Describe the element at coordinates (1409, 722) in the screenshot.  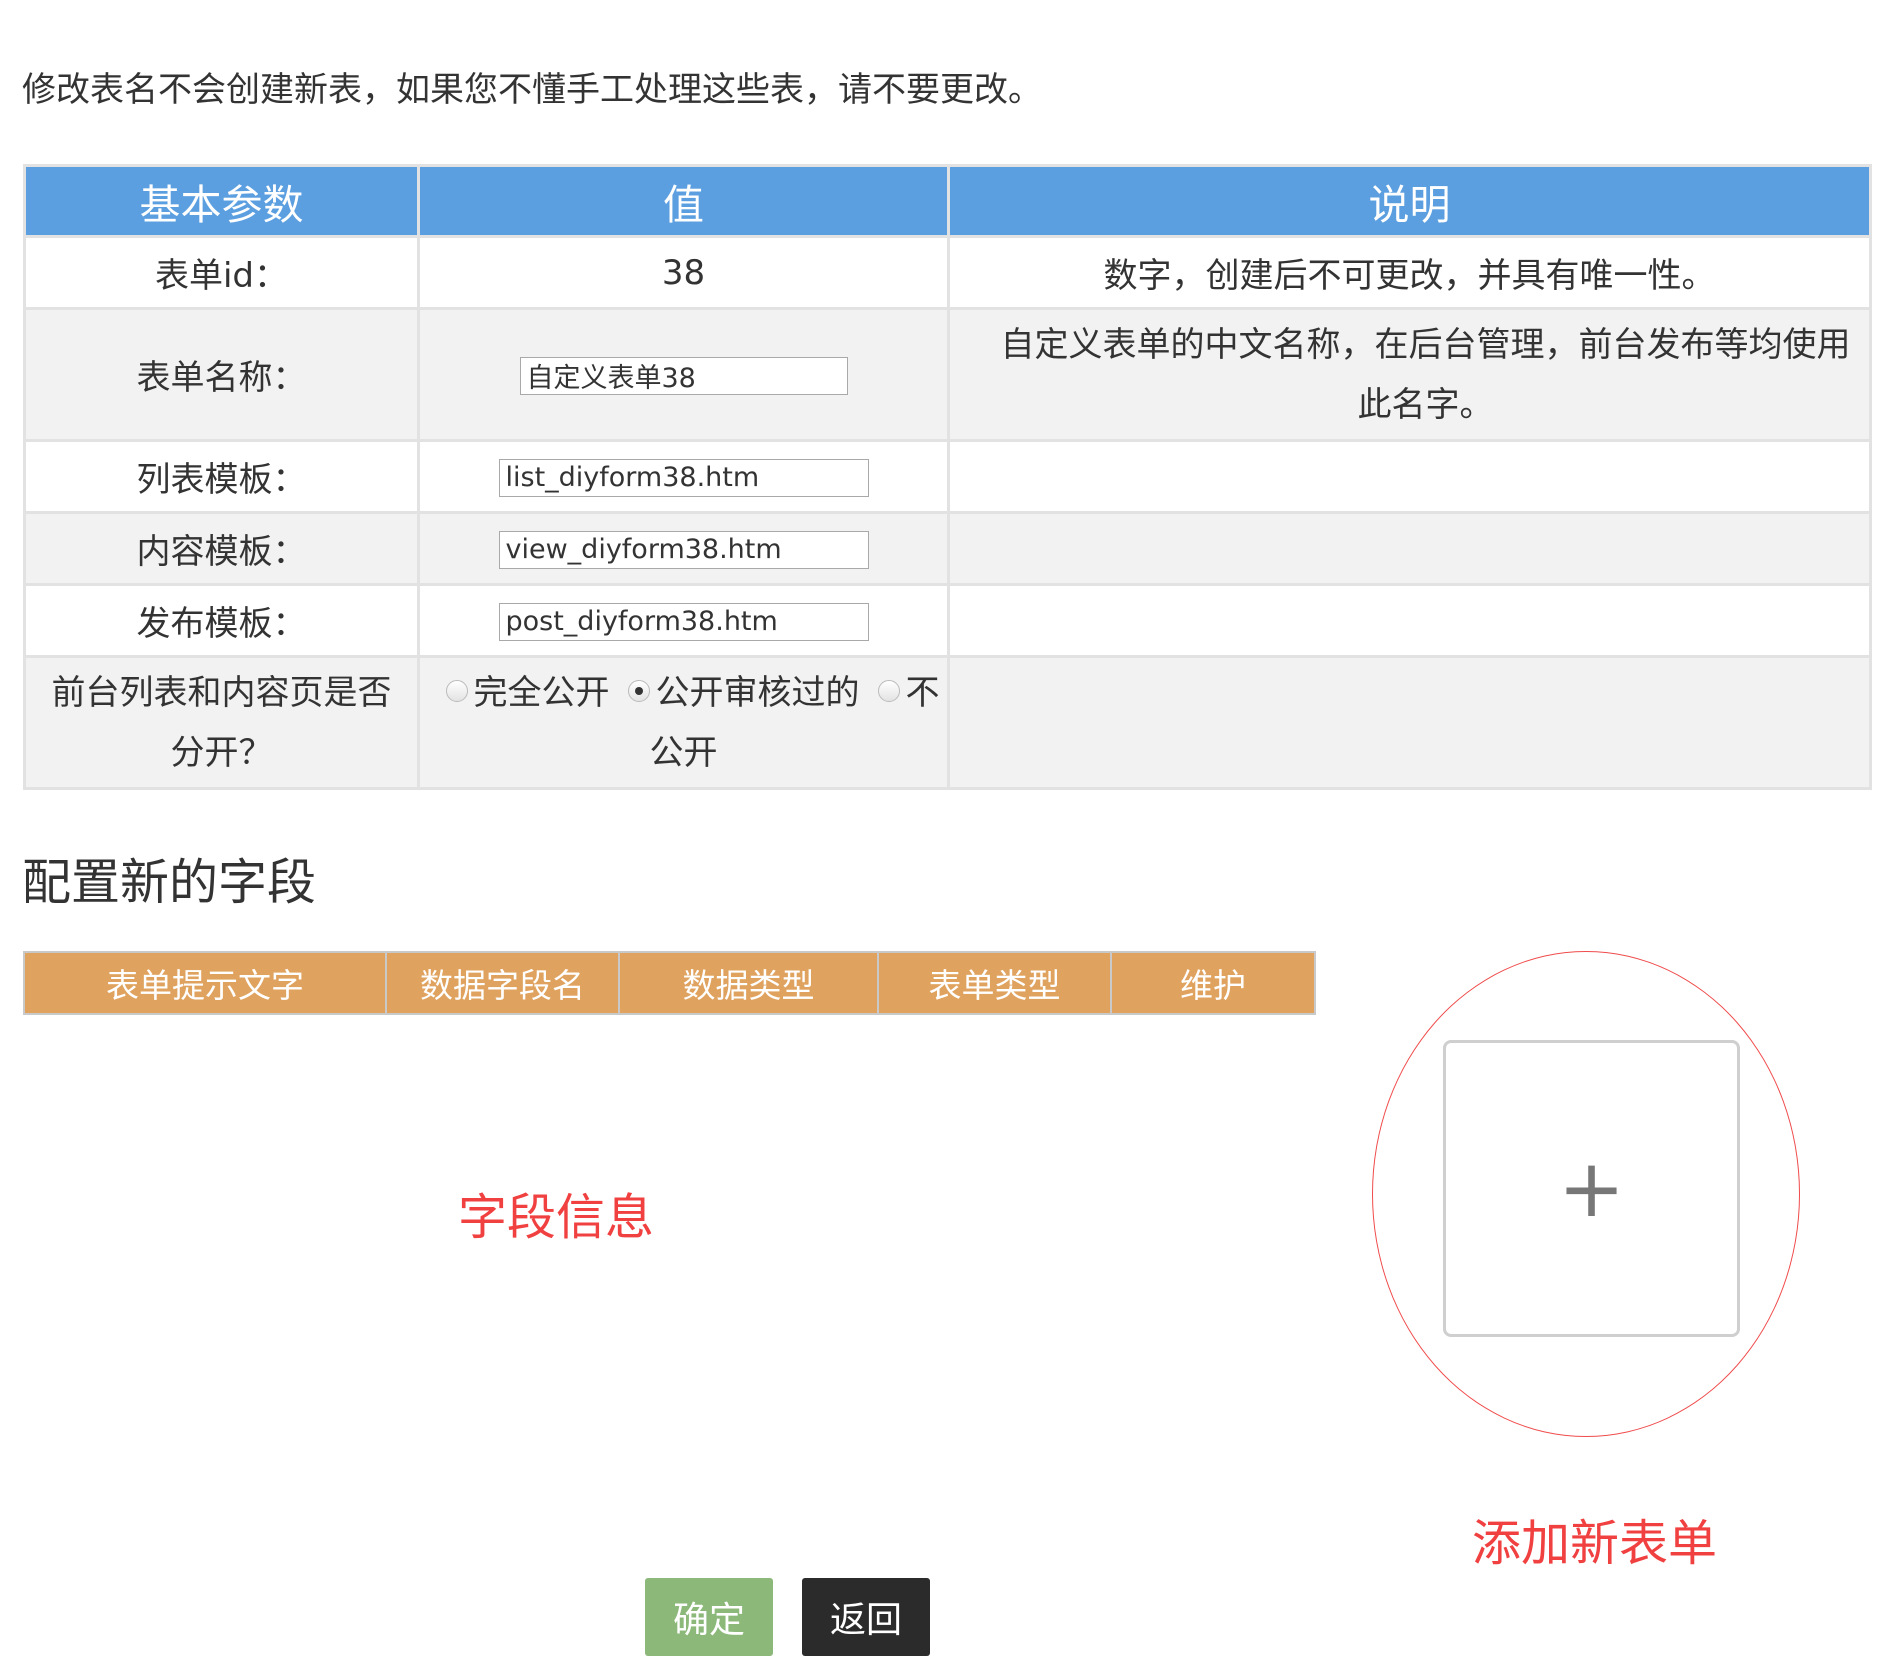
I see `public-desc` at that location.